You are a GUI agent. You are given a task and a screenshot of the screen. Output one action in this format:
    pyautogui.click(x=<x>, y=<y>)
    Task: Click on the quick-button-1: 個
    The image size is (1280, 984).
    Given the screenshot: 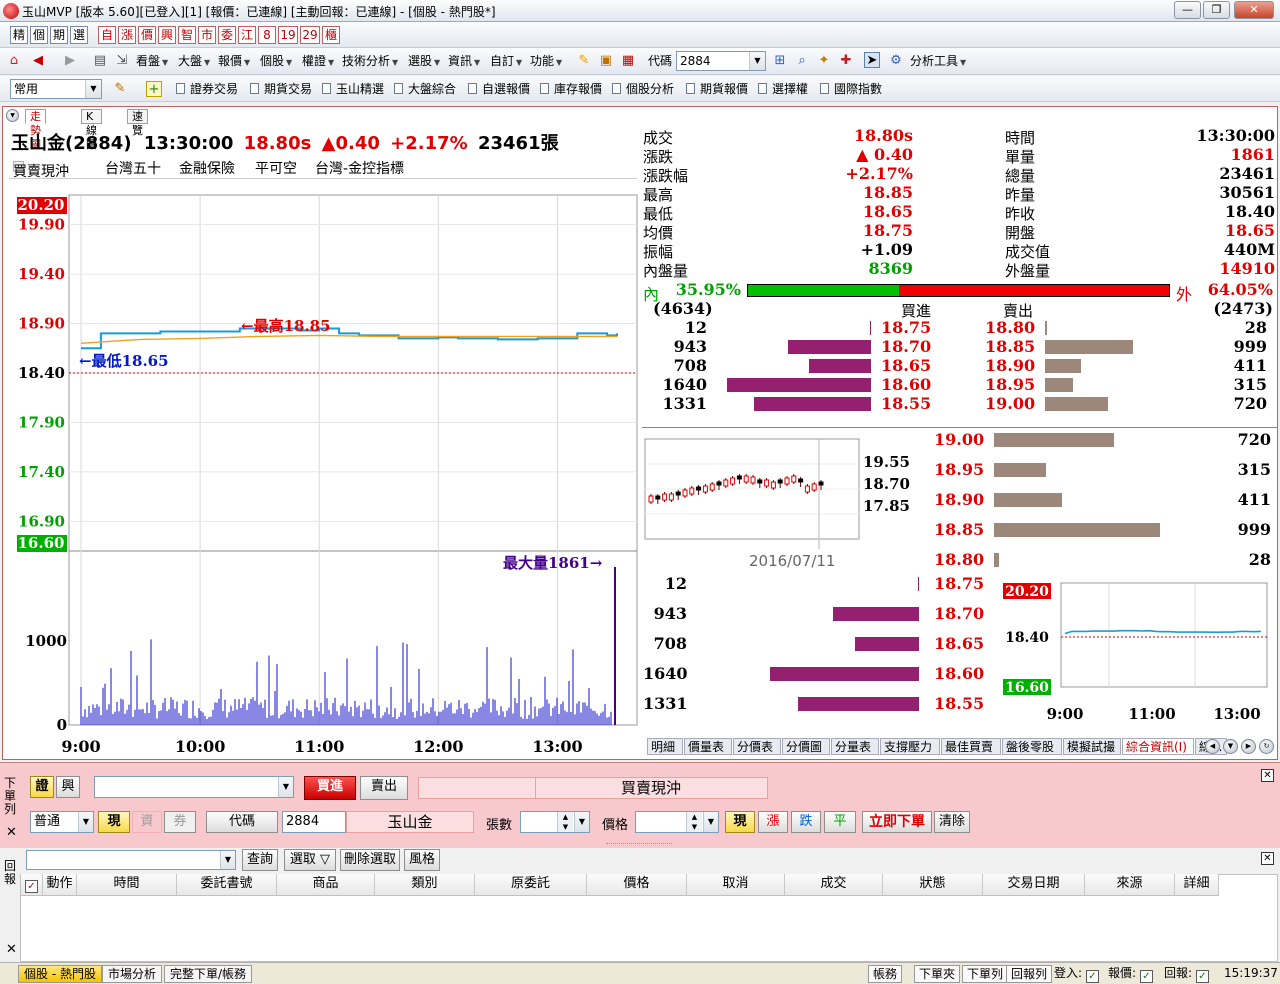 What is the action you would take?
    pyautogui.click(x=39, y=35)
    